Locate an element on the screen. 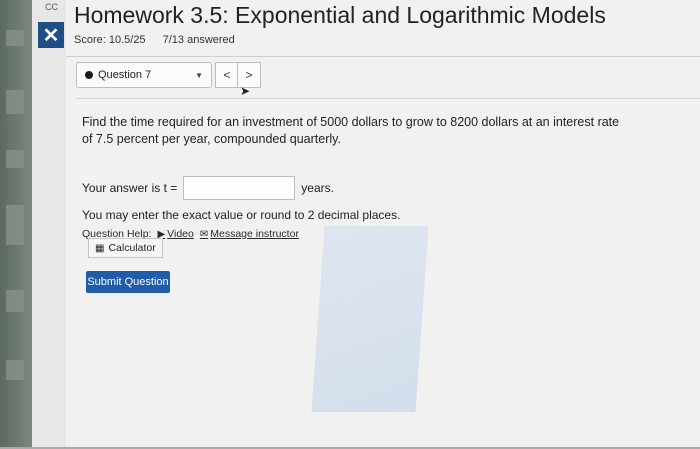 The width and height of the screenshot is (700, 449). answer-row: Your answer is t = years. is located at coordinates (208, 188).